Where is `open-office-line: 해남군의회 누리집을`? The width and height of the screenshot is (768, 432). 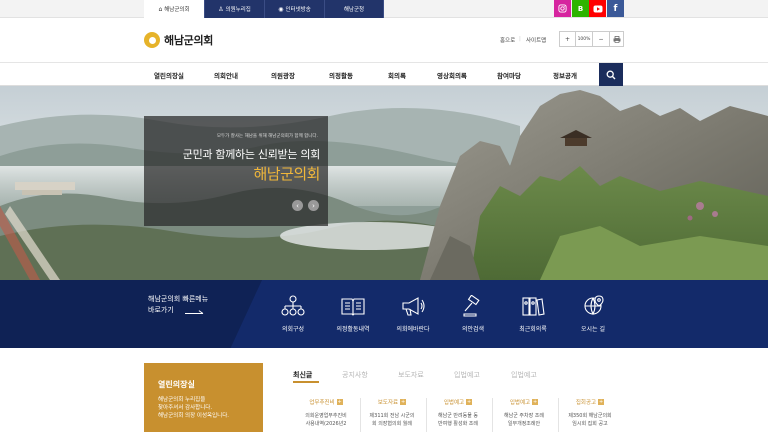 open-office-line: 해남군의회 누리집을 is located at coordinates (182, 400).